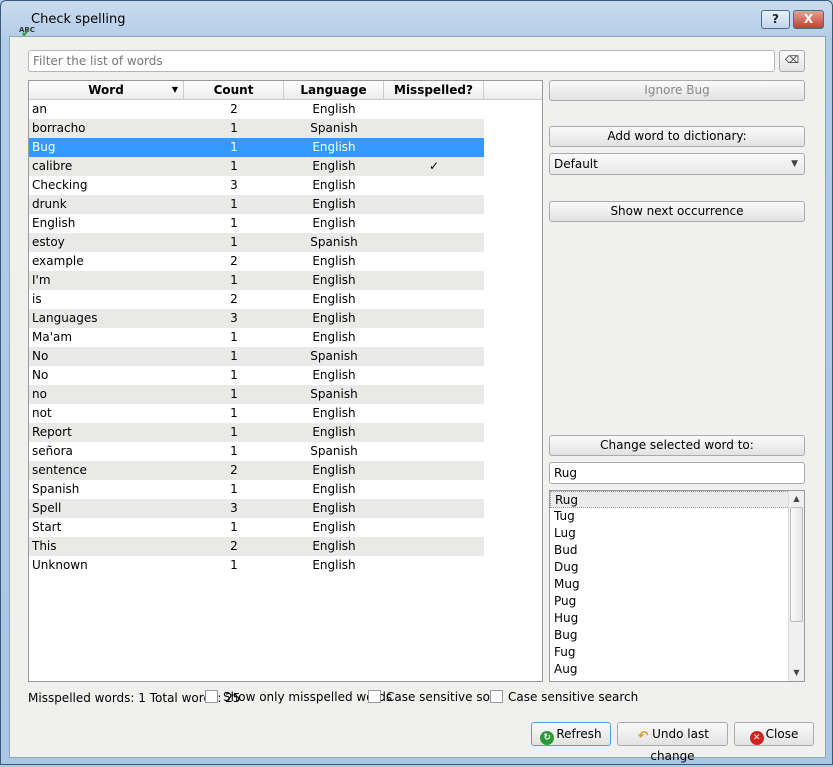 The height and width of the screenshot is (767, 833). I want to click on word-cell: an, so click(39, 109).